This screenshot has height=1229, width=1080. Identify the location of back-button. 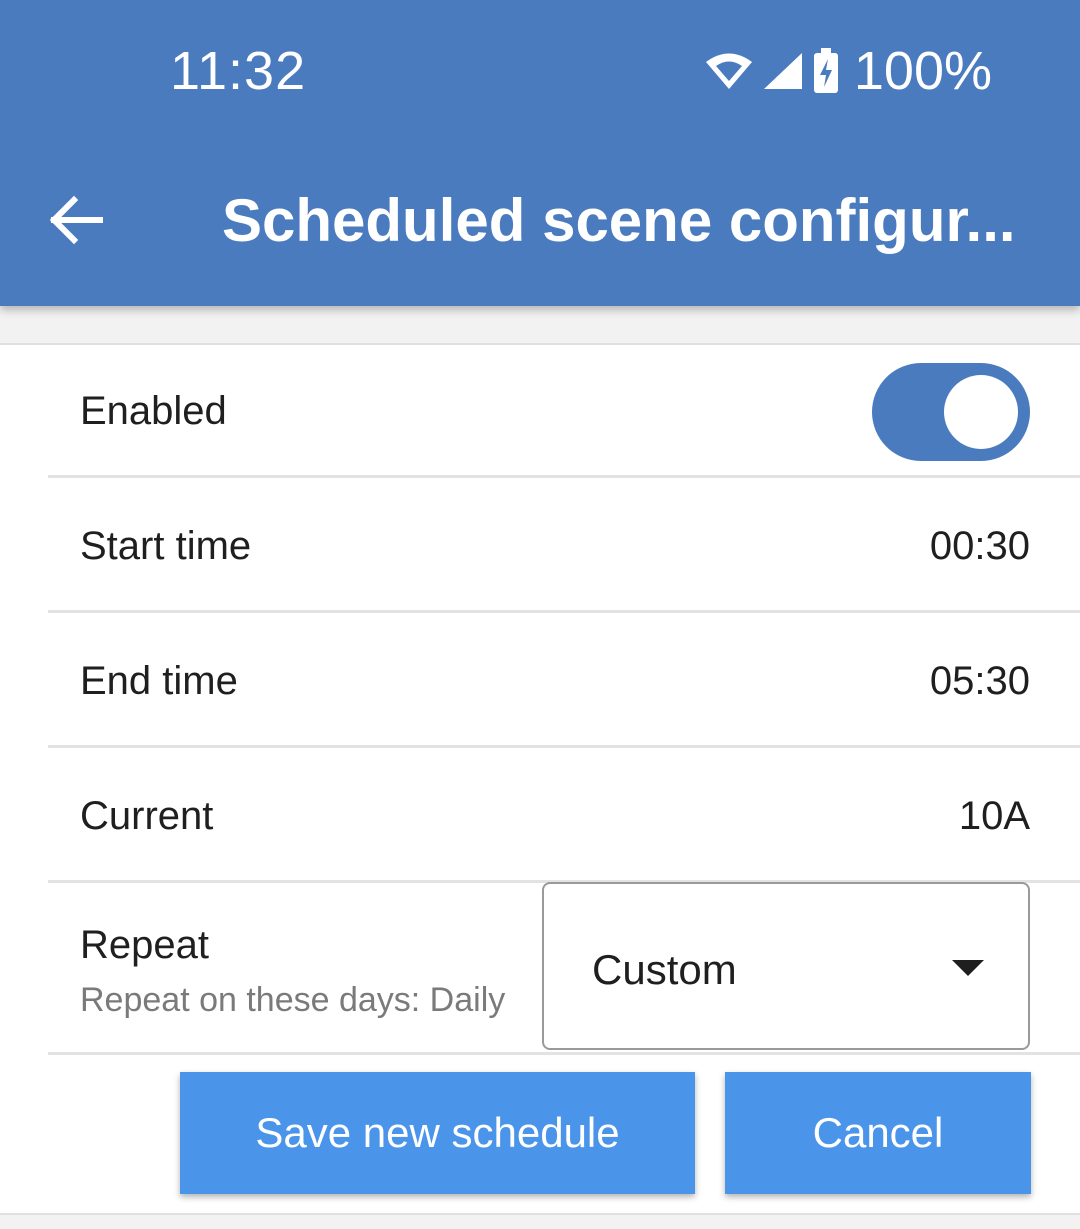
(76, 222).